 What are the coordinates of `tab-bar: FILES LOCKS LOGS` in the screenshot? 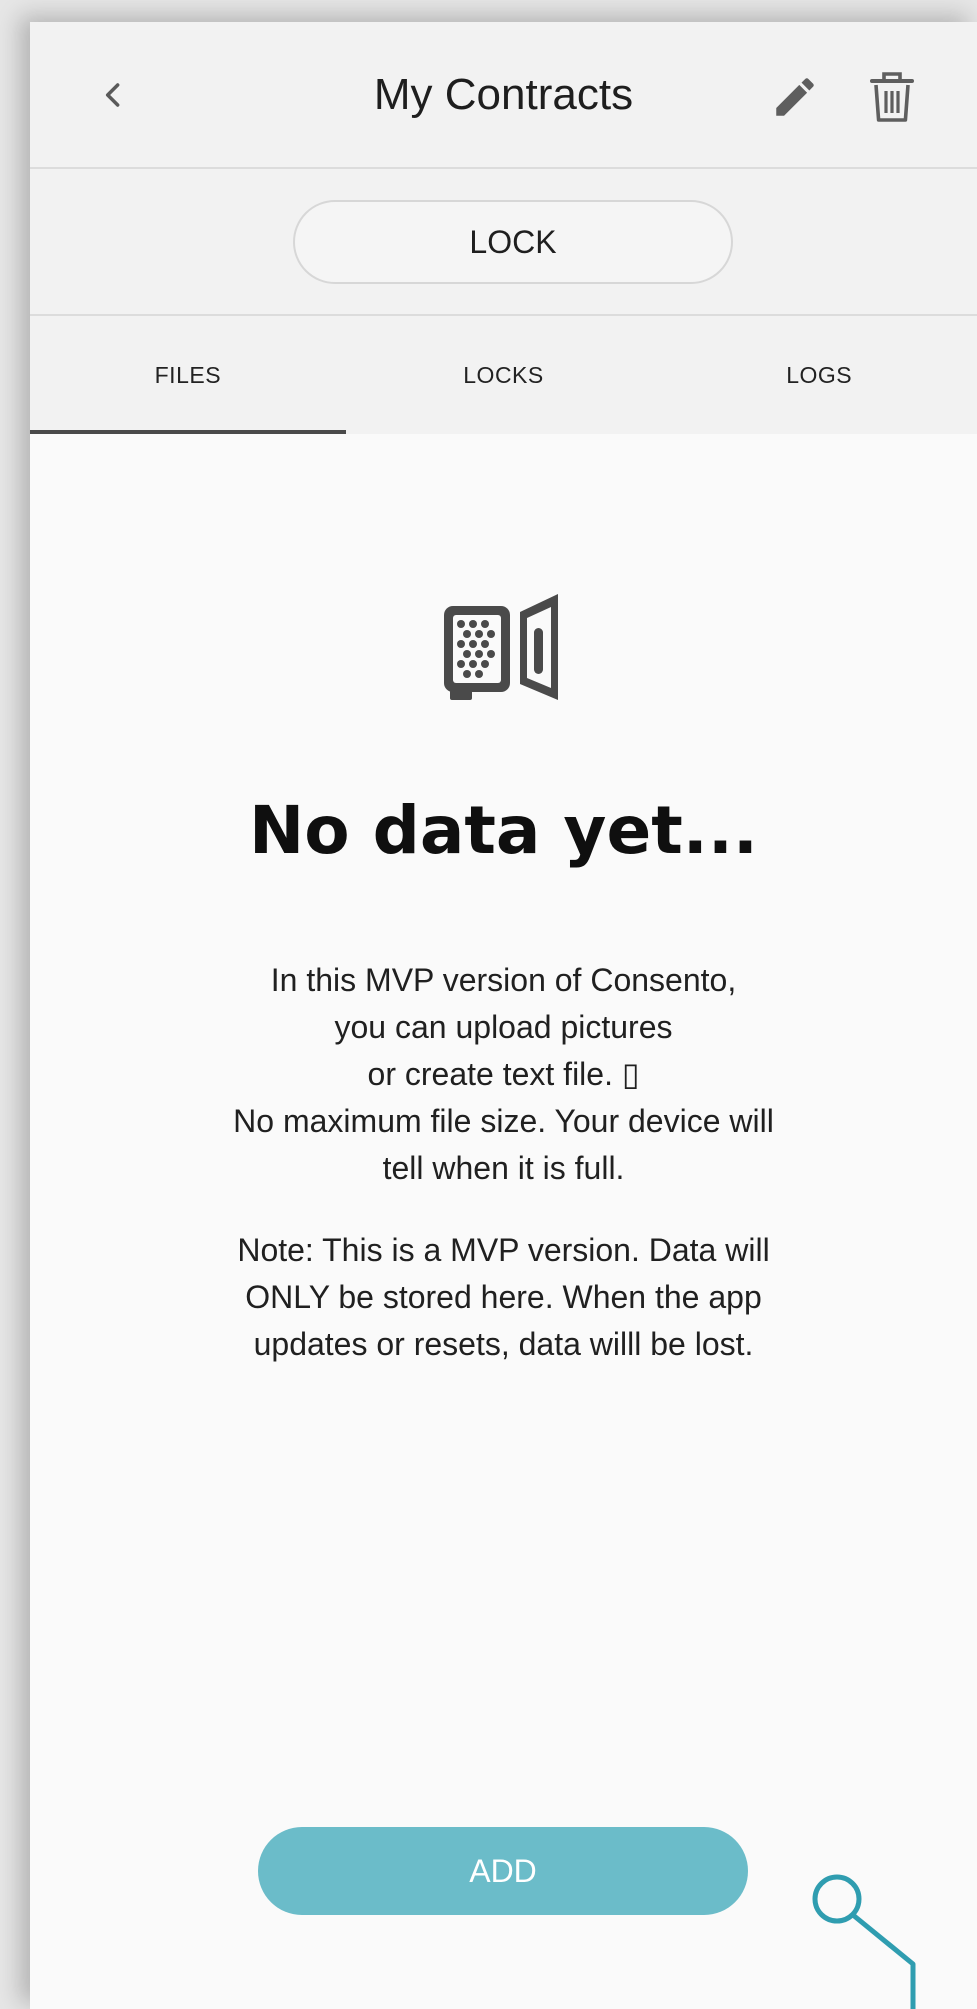 It's located at (503, 375).